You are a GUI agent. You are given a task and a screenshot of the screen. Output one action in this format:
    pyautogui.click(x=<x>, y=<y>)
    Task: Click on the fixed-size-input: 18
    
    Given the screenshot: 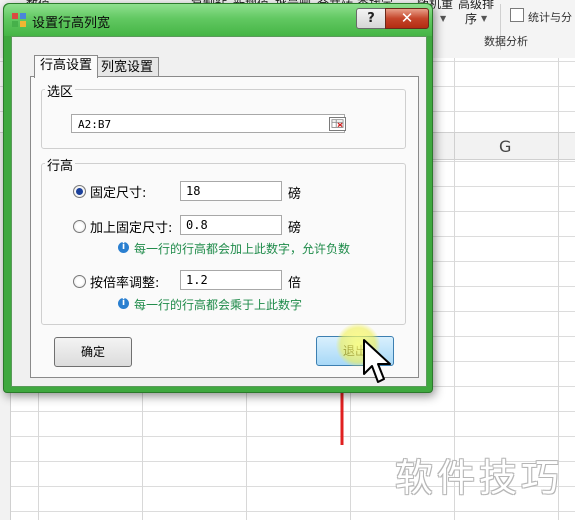 What is the action you would take?
    pyautogui.click(x=231, y=191)
    